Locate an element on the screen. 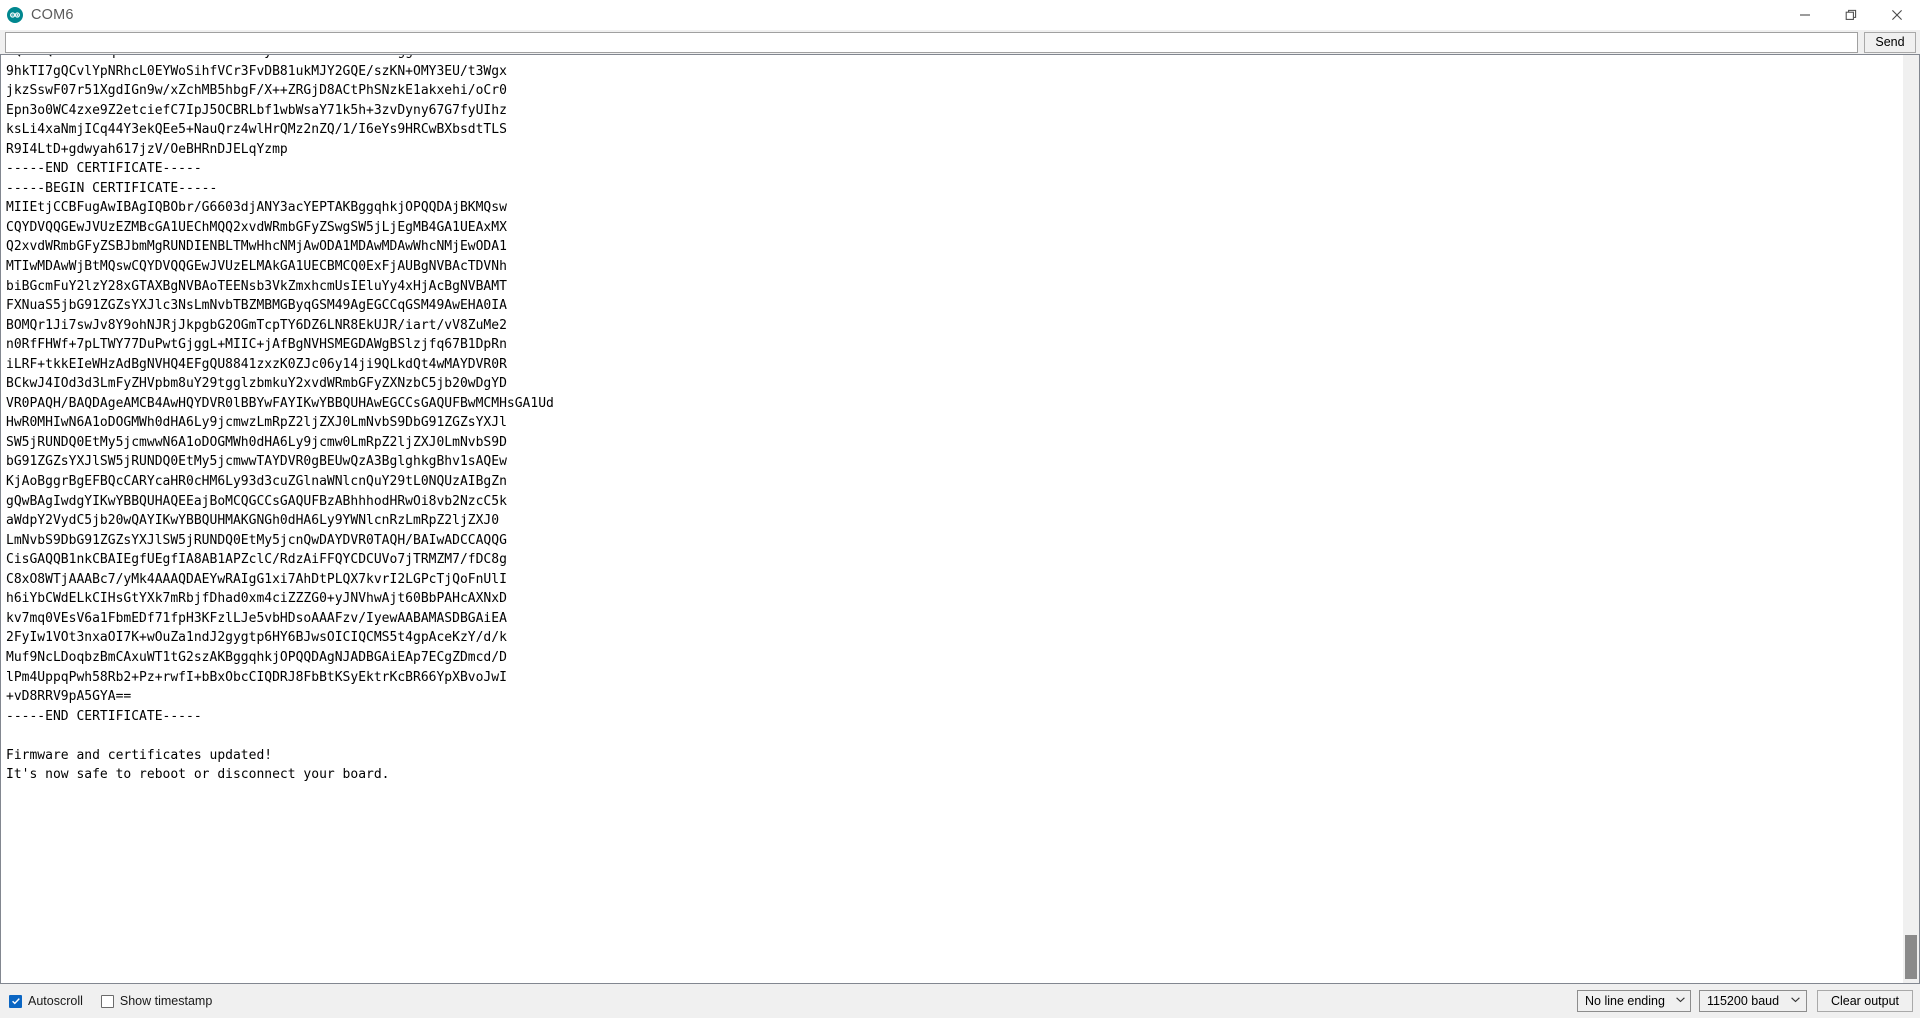 The width and height of the screenshot is (1920, 1018). baud-rate-dropdown: 115200 baud is located at coordinates (1753, 1001).